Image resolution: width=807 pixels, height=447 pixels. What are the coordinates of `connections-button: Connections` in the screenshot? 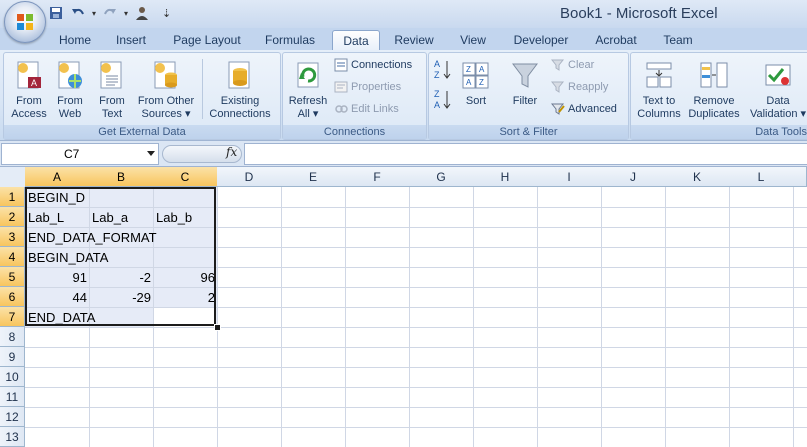 It's located at (373, 65).